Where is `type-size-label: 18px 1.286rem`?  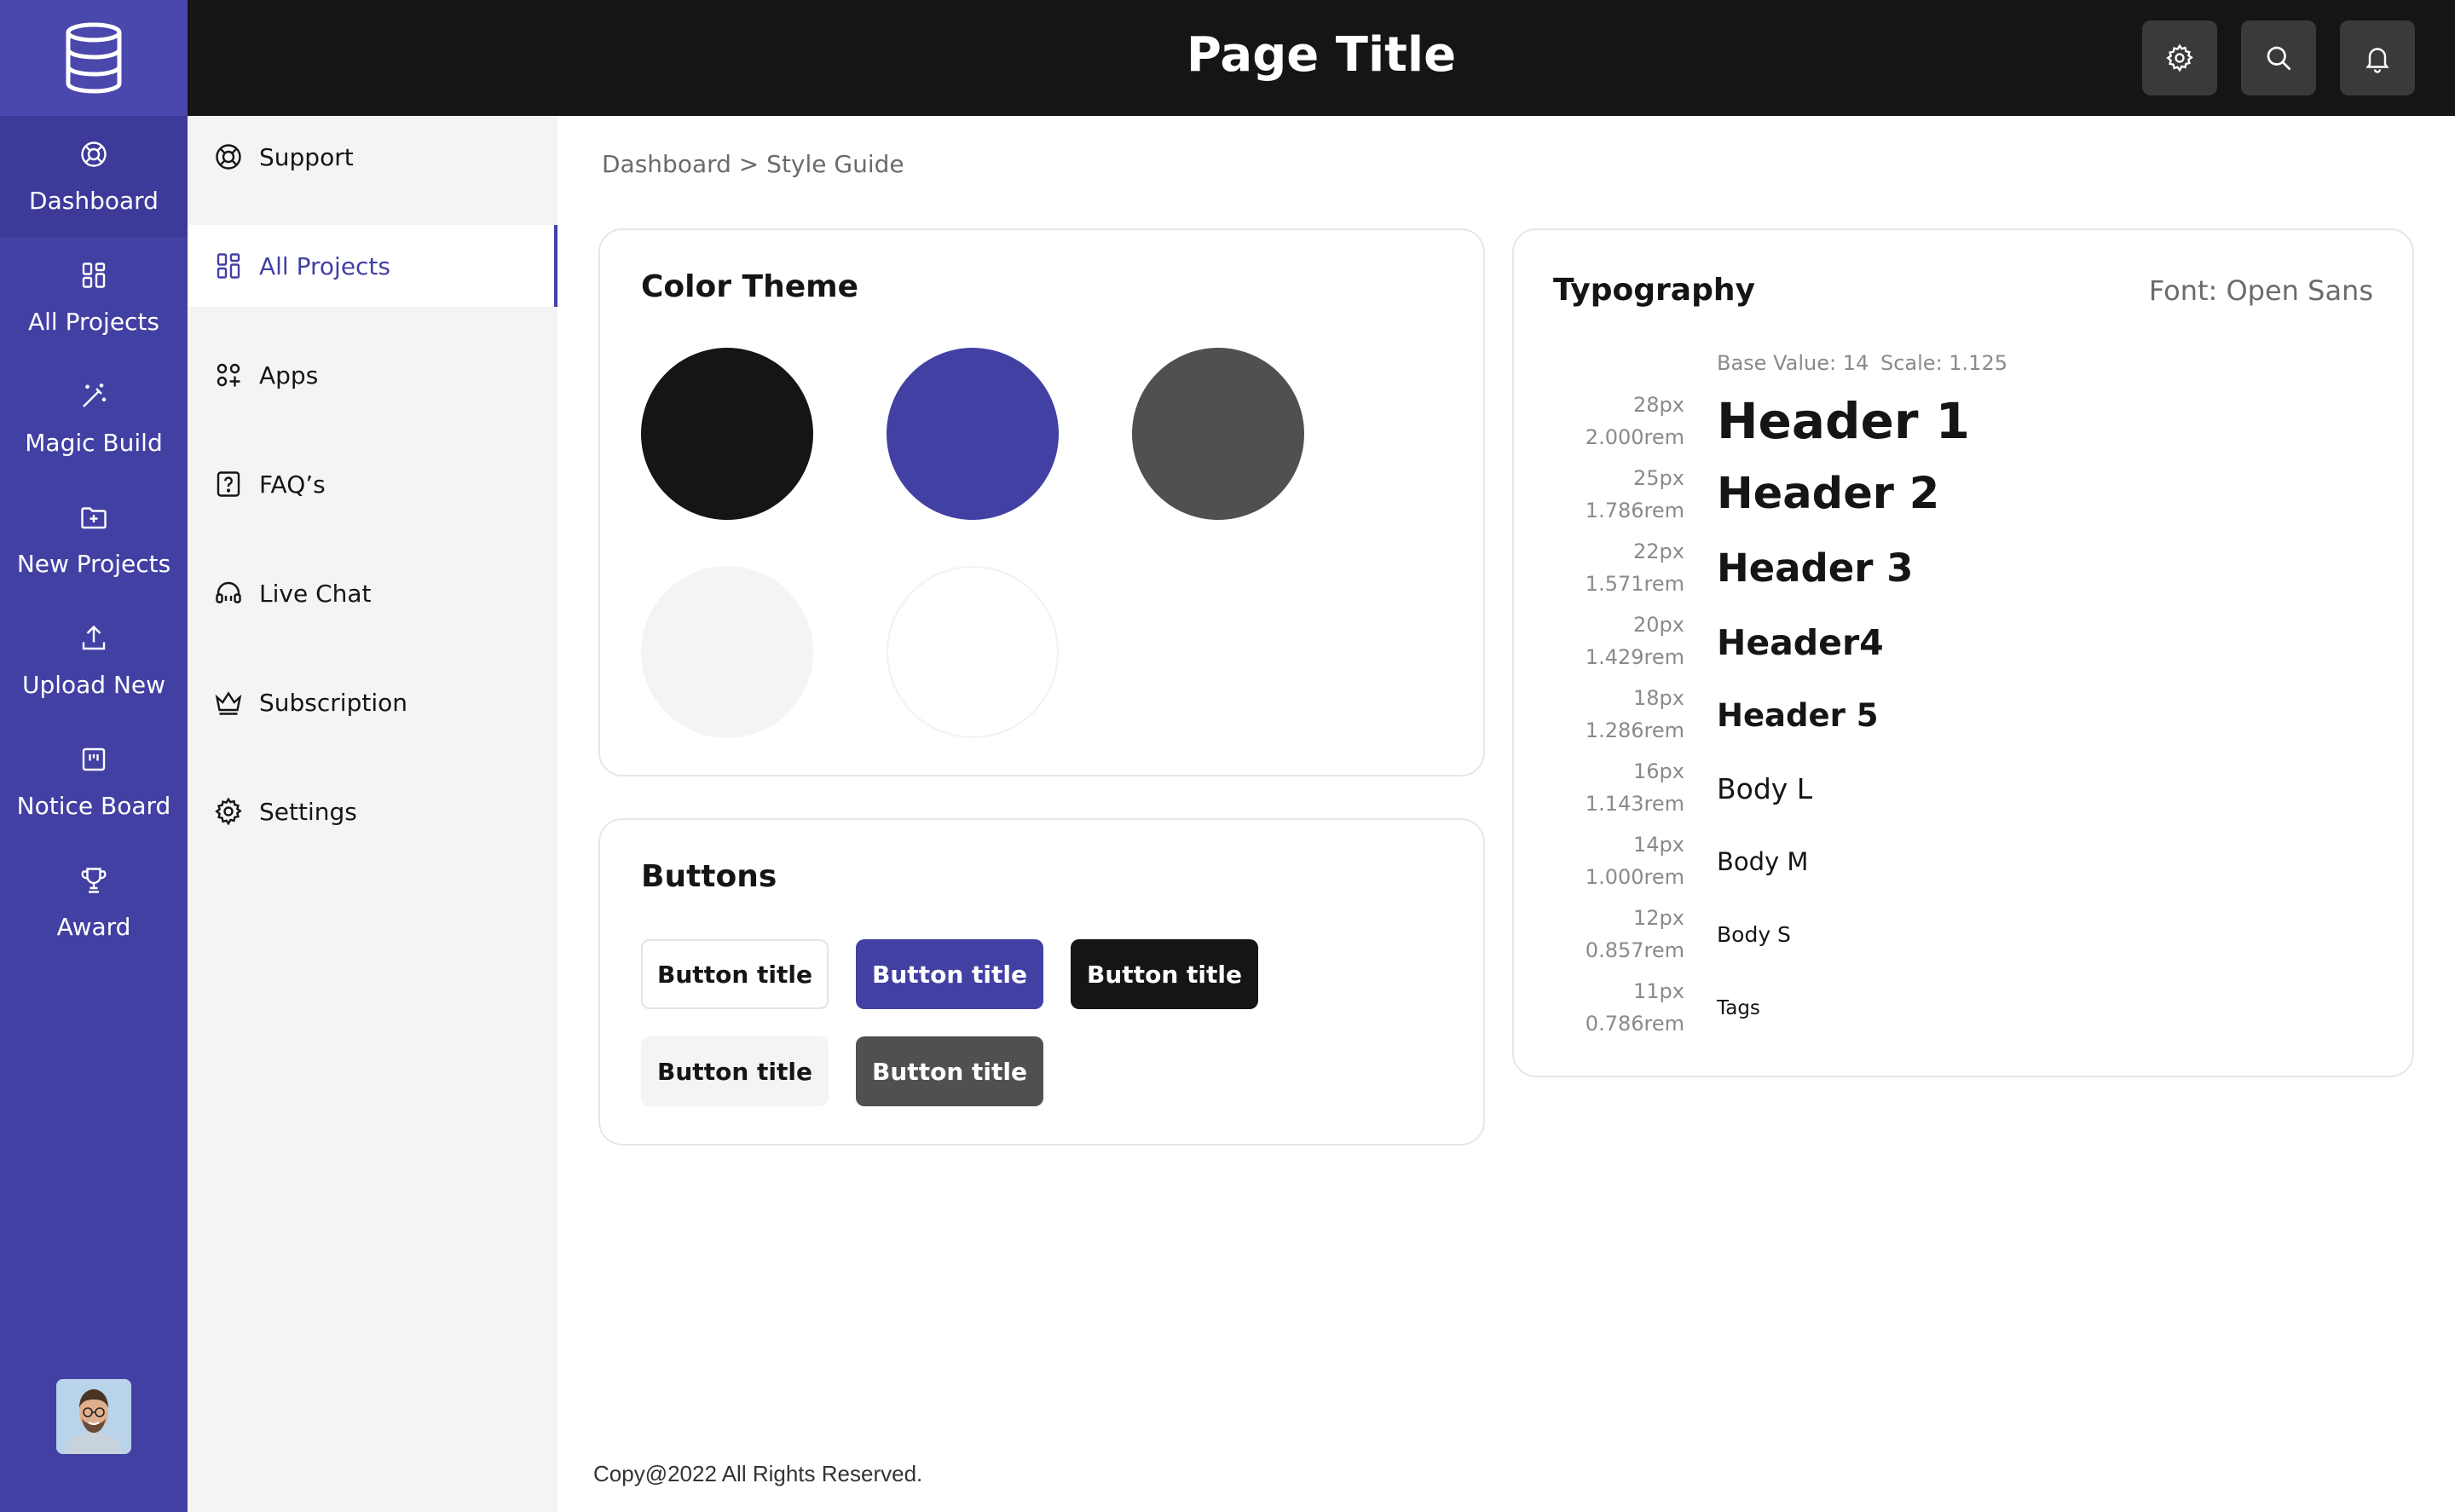
type-size-label: 18px 1.286rem is located at coordinates (1634, 714).